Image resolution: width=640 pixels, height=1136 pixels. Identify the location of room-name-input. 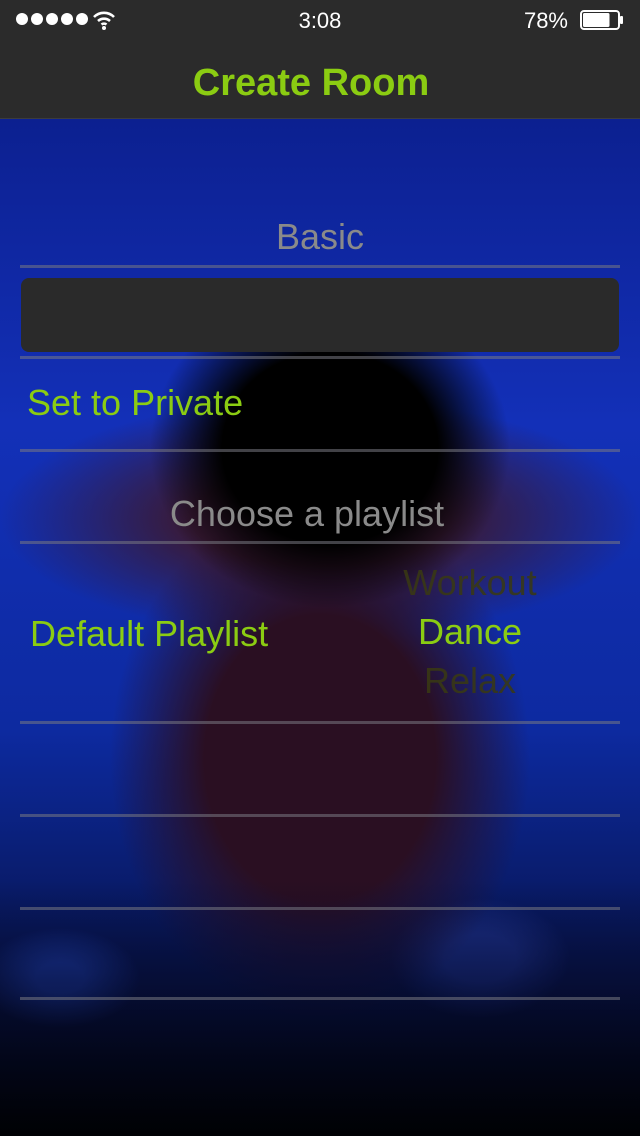
(320, 315).